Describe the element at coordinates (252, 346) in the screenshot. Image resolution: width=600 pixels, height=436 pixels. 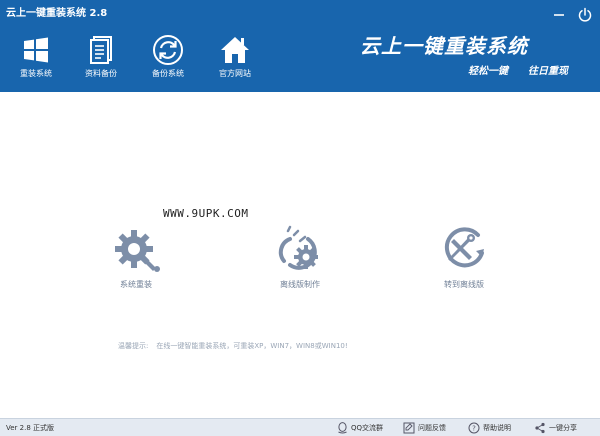
I see `tip-text: 在线一键智能重装系统，可重装XP，WIN7，WIN8或WIN10!` at that location.